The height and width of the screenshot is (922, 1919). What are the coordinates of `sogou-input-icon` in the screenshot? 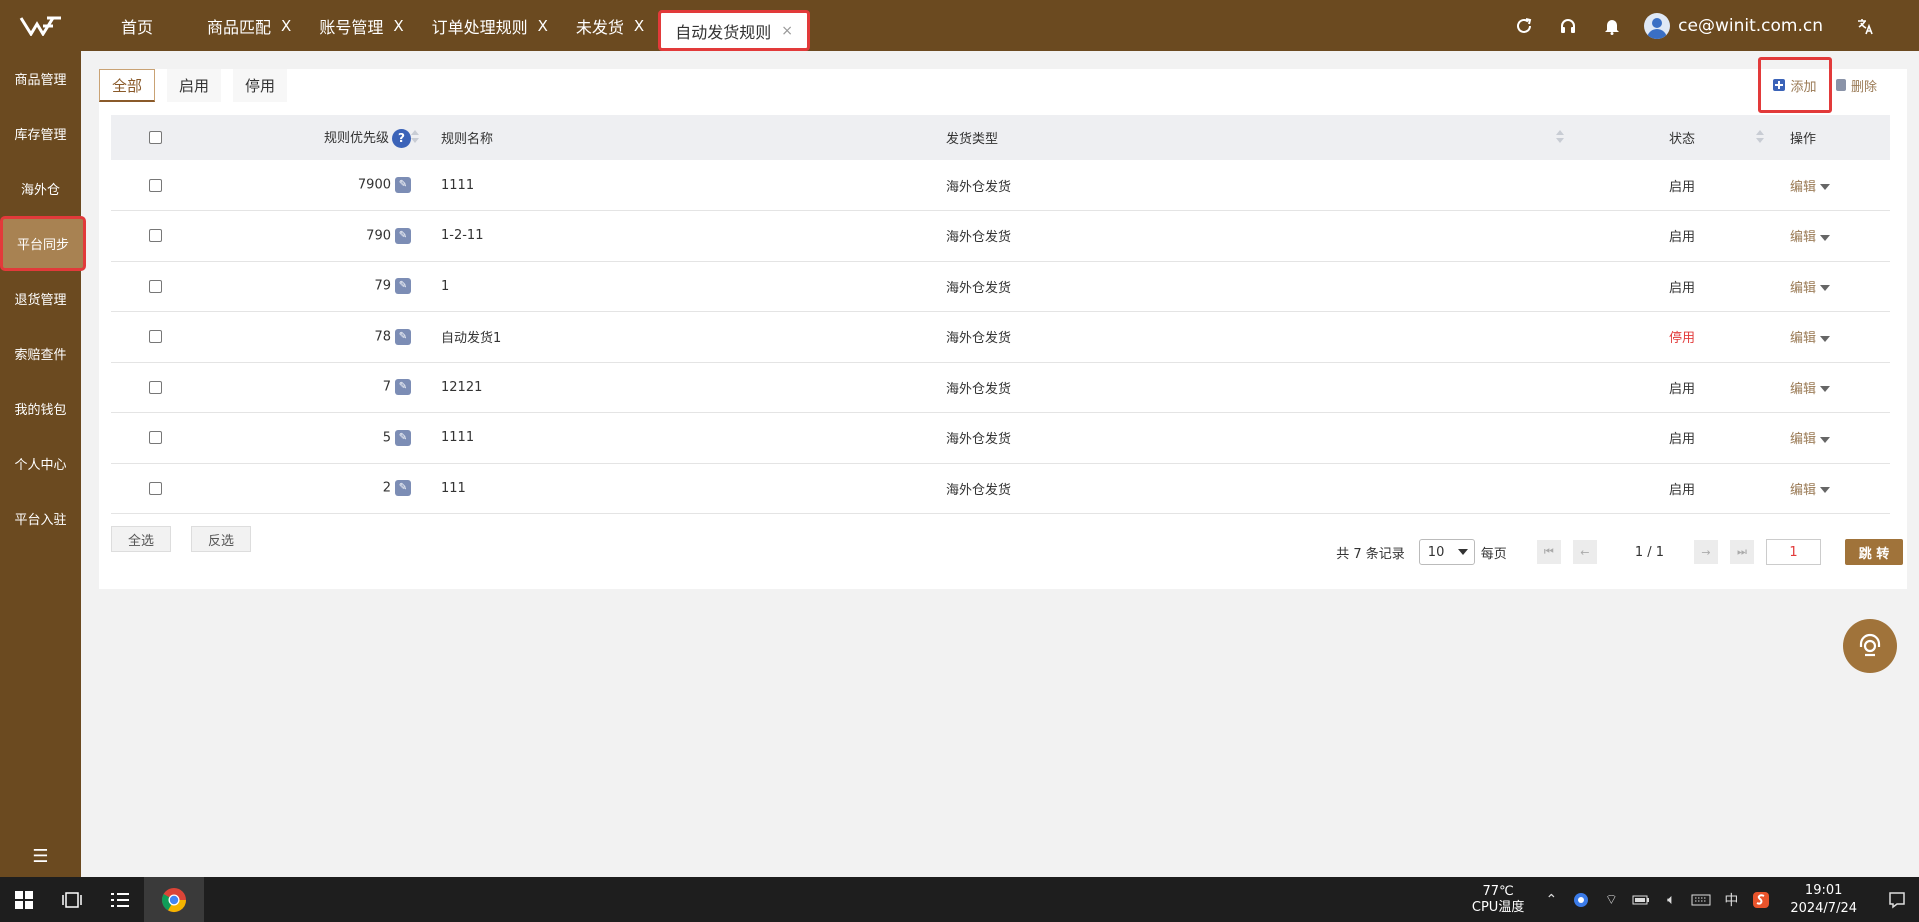 It's located at (1761, 900).